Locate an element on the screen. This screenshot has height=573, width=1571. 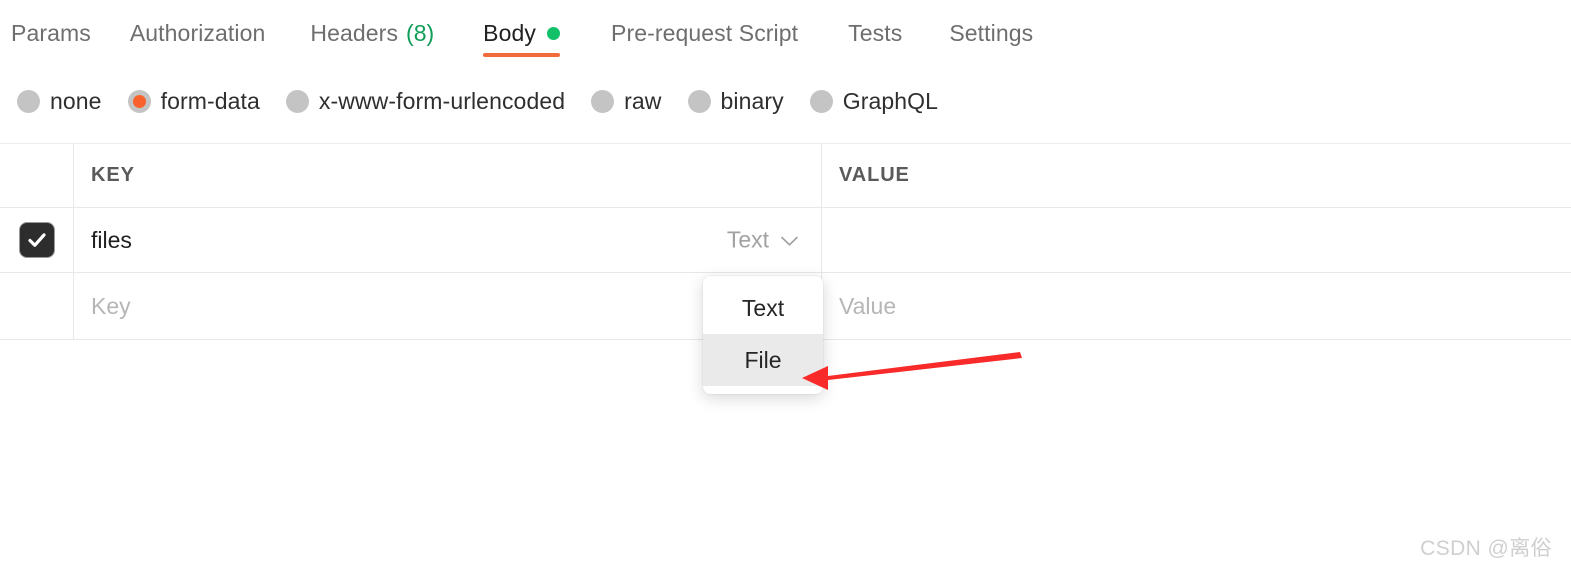
dropdown-item-text: Text is located at coordinates (763, 308).